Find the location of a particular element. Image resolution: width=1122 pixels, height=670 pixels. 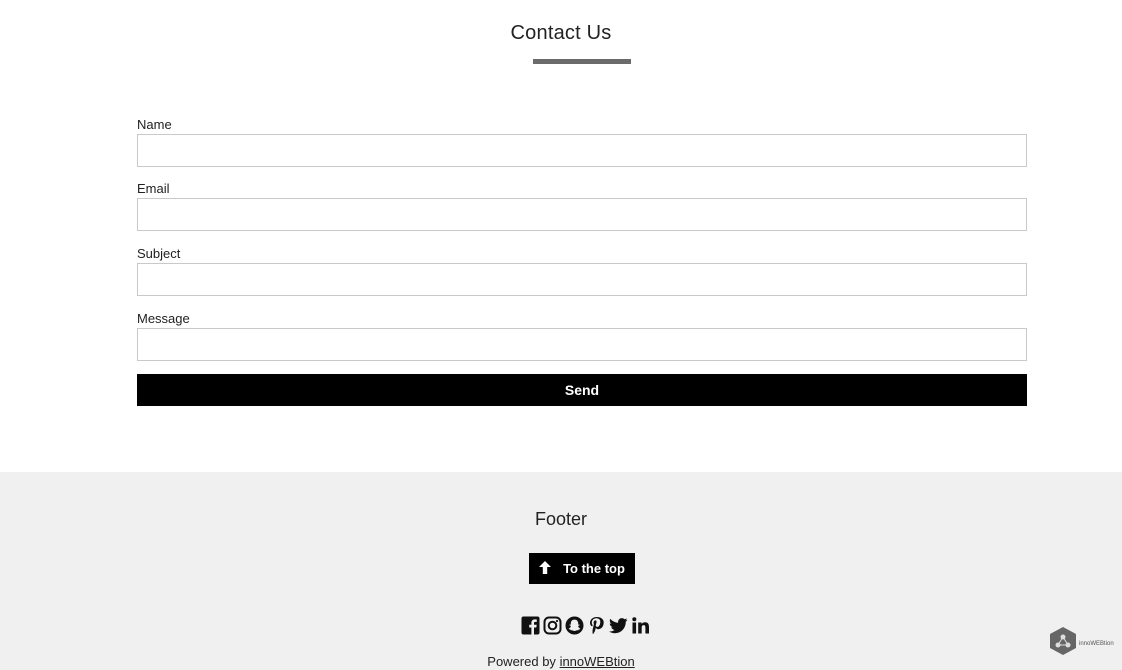

to-the-top-label: To the top is located at coordinates (594, 568).